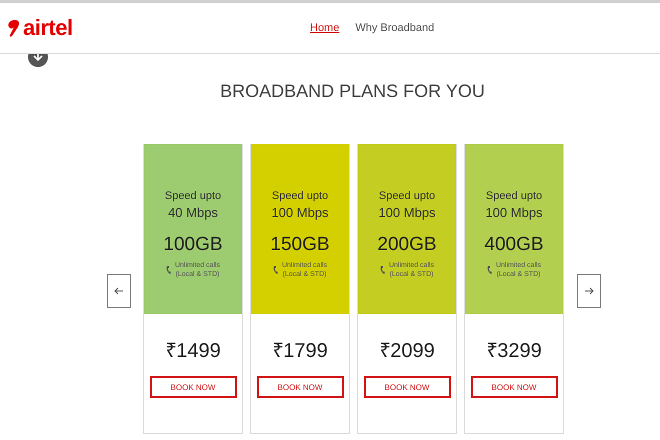  What do you see at coordinates (193, 245) in the screenshot?
I see `data-amount: 100GB` at bounding box center [193, 245].